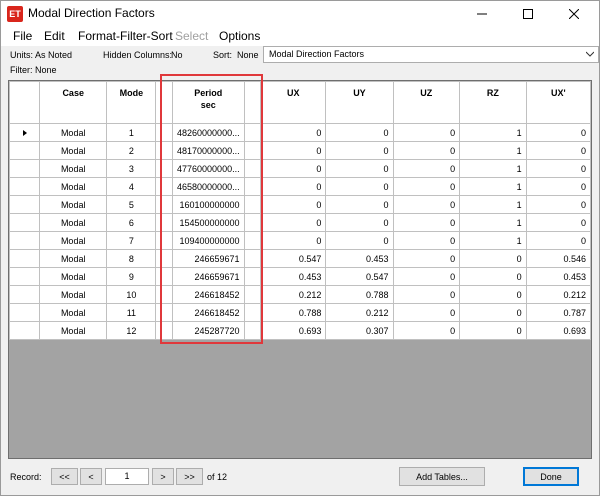  Describe the element at coordinates (300, 240) in the screenshot. I see `table-row: Modal 7 109400000000 0 0 0 1 0` at that location.